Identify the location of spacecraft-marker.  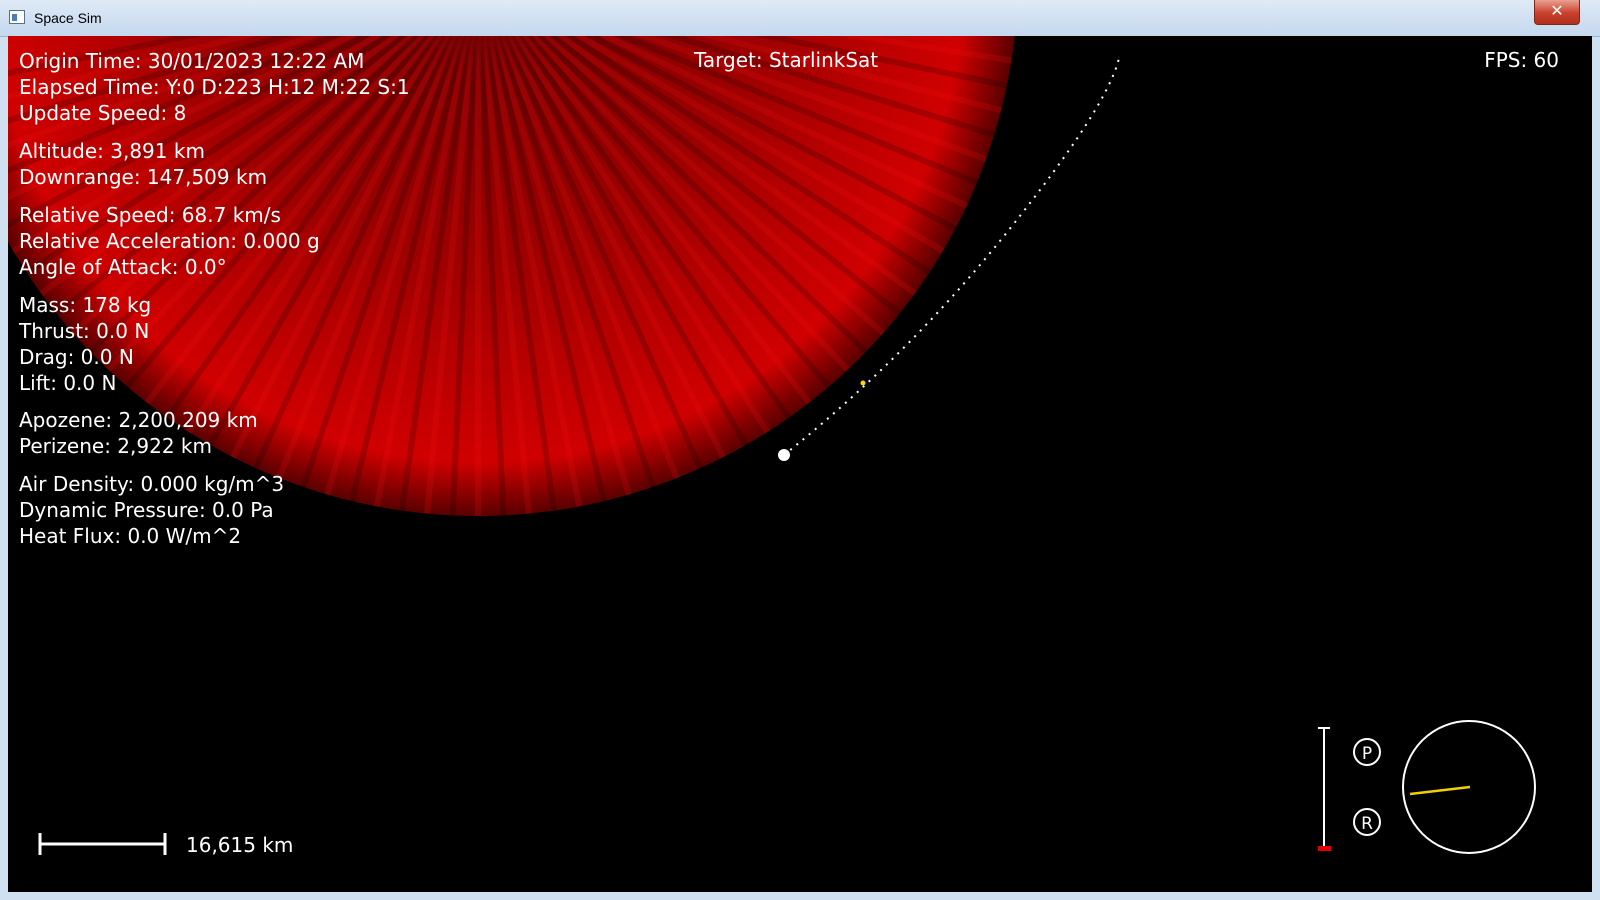
(784, 455).